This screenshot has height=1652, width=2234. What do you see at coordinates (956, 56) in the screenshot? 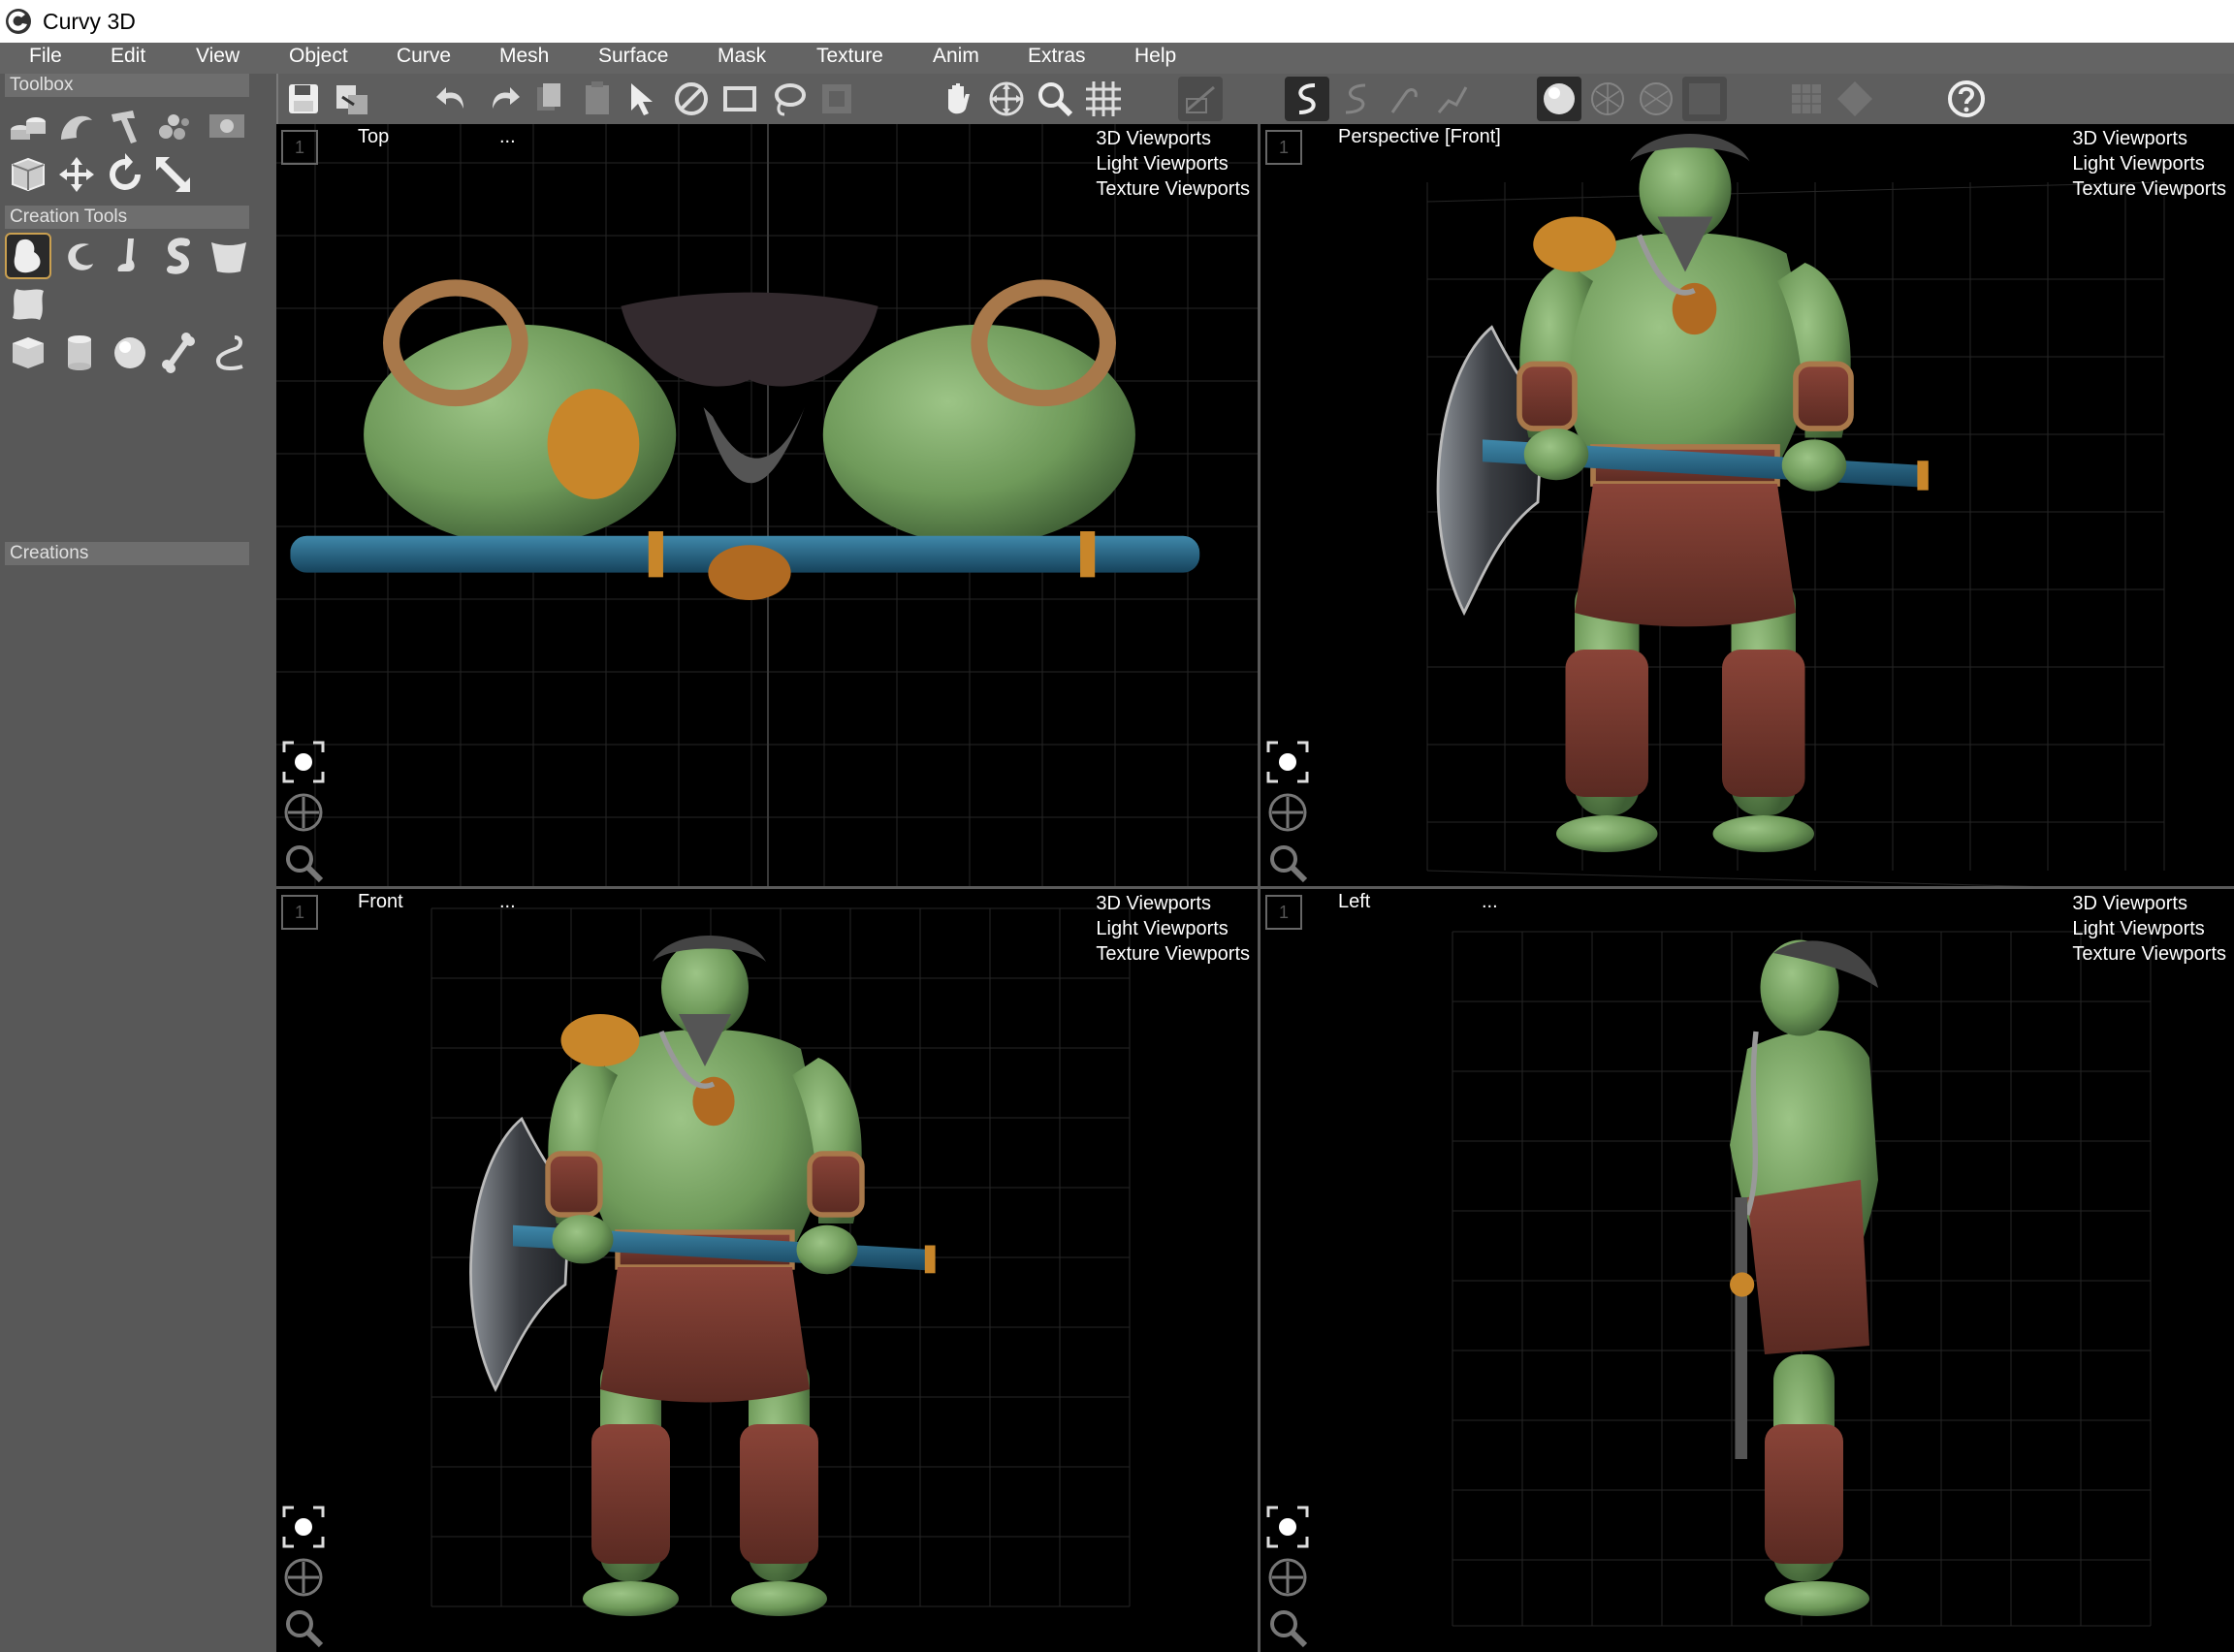
I see `menu-anim: Anim` at bounding box center [956, 56].